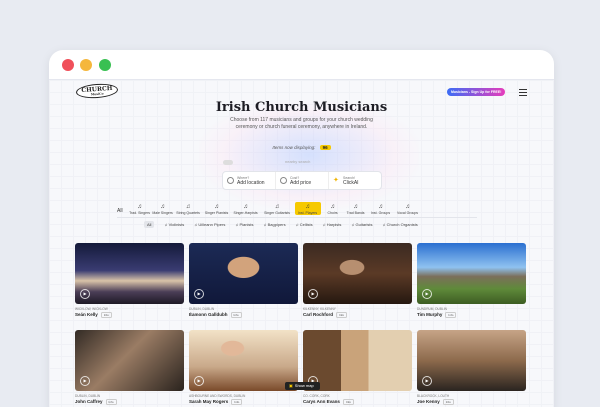 This screenshot has width=600, height=407. Describe the element at coordinates (243, 177) in the screenshot. I see `where-label: Where?` at that location.